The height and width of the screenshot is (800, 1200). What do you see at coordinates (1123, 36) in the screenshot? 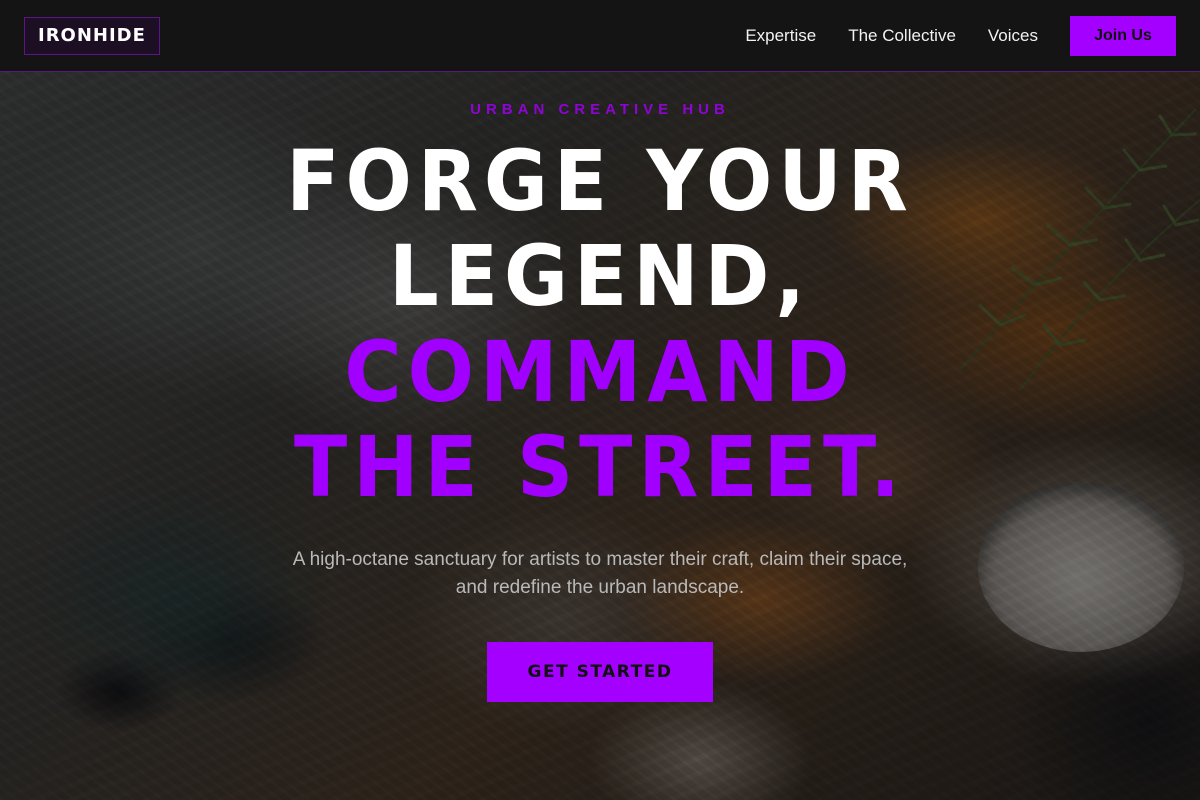
I see `join-us-button: Join Us` at bounding box center [1123, 36].